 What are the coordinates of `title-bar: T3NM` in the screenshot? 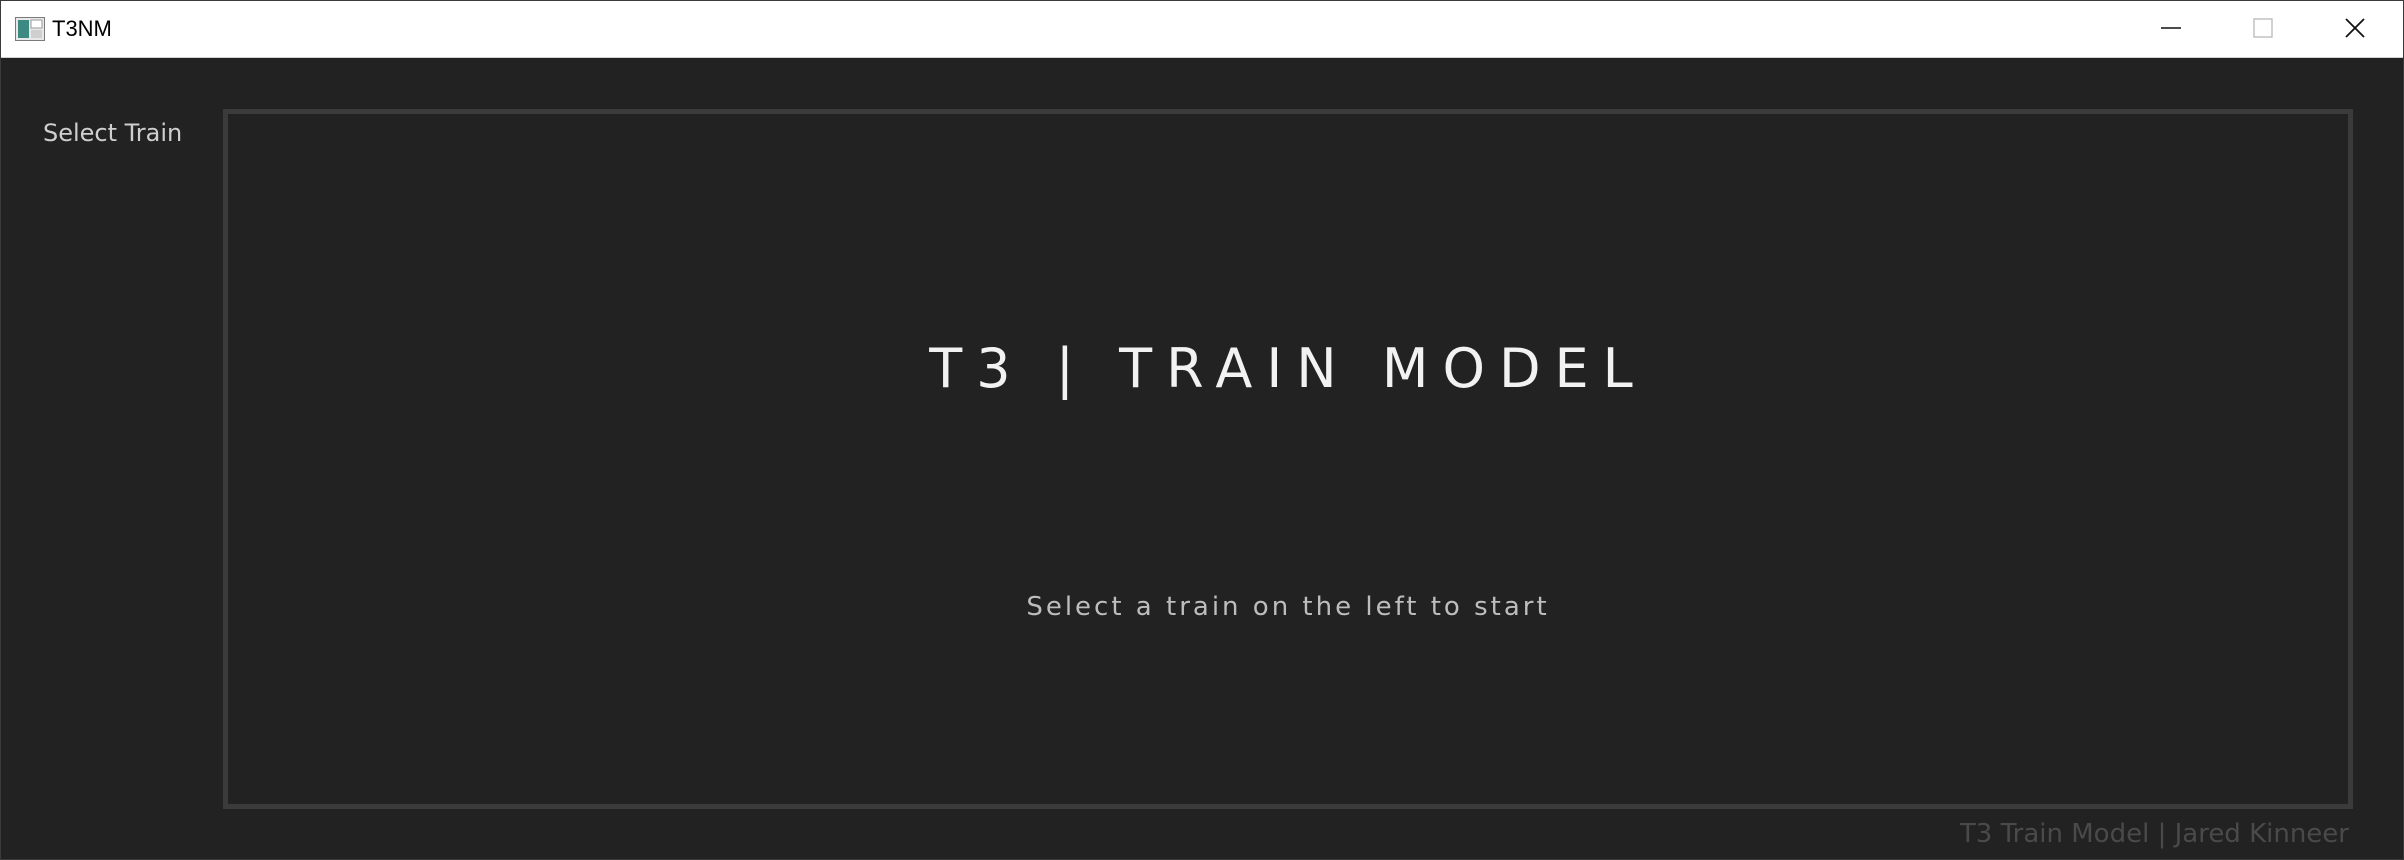 It's located at (1202, 29).